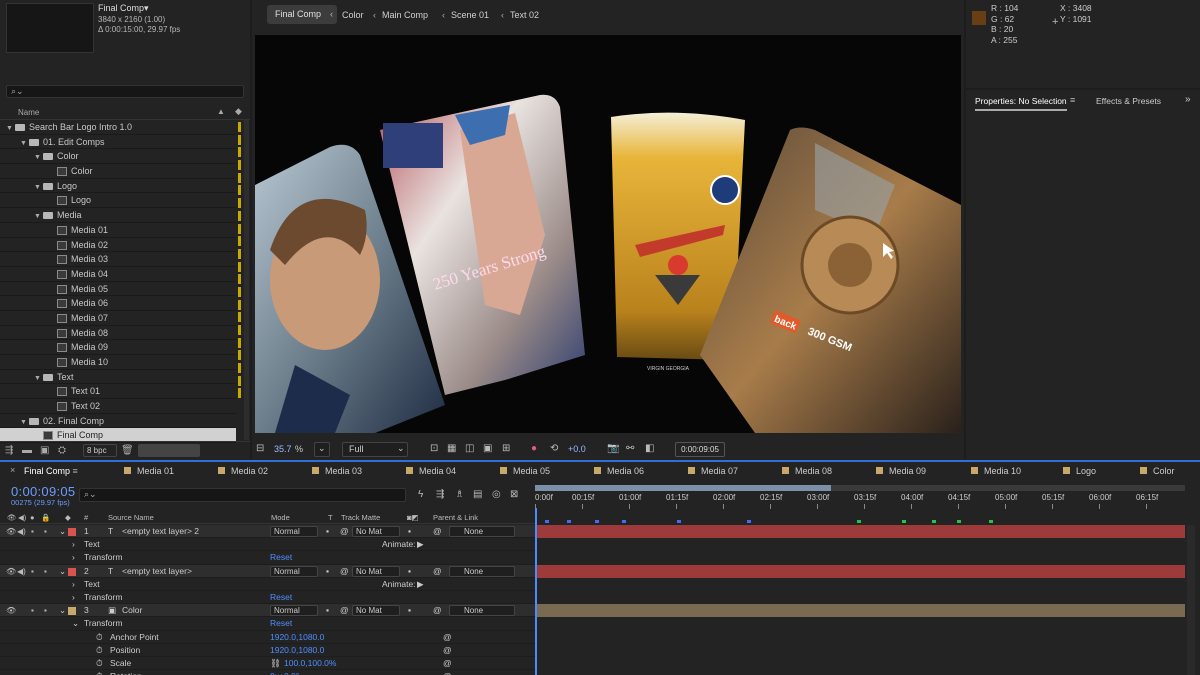  What do you see at coordinates (807, 471) in the screenshot?
I see `timeline-tab: Media 08` at bounding box center [807, 471].